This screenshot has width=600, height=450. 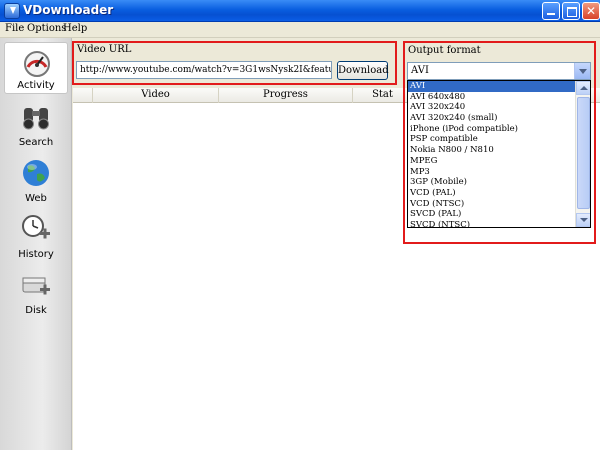 I want to click on scroll-thumb, so click(x=583, y=153).